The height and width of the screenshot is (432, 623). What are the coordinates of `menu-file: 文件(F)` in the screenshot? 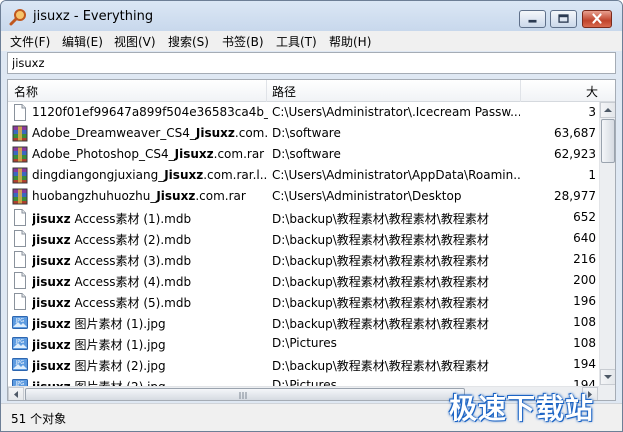 It's located at (30, 41).